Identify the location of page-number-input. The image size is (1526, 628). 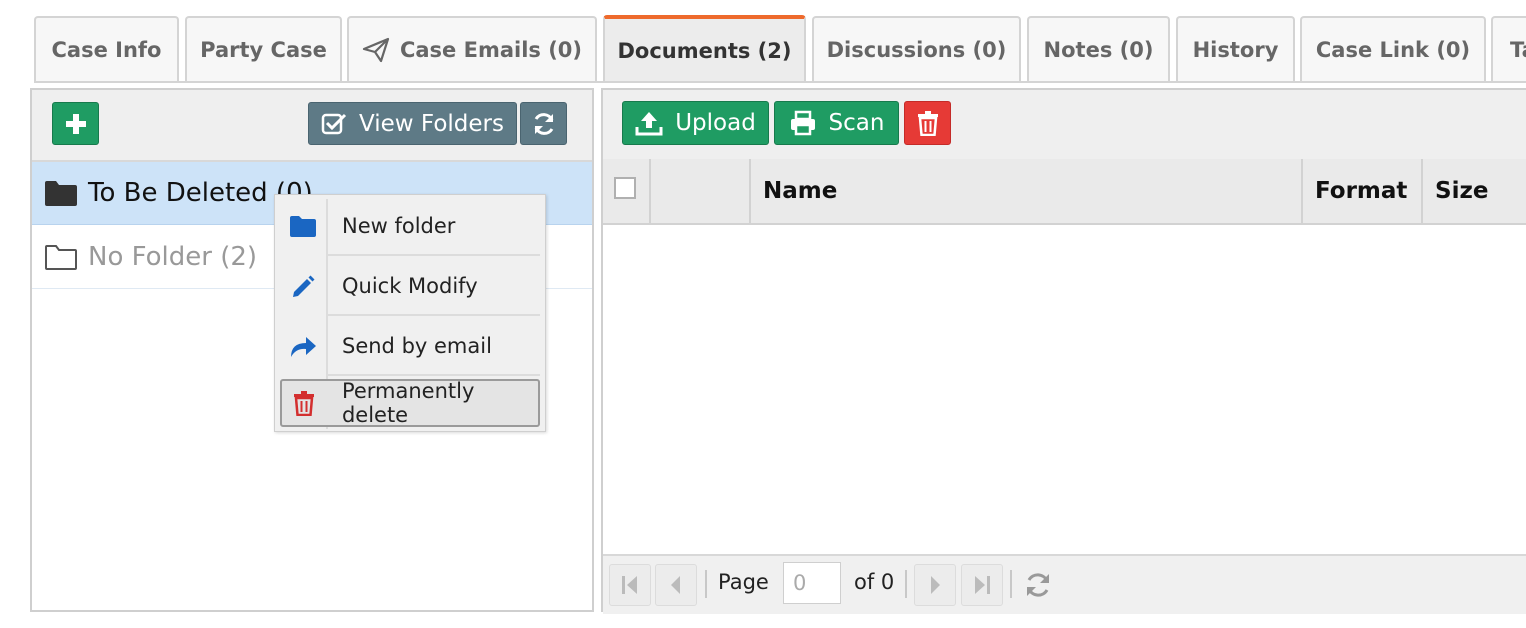
(812, 583).